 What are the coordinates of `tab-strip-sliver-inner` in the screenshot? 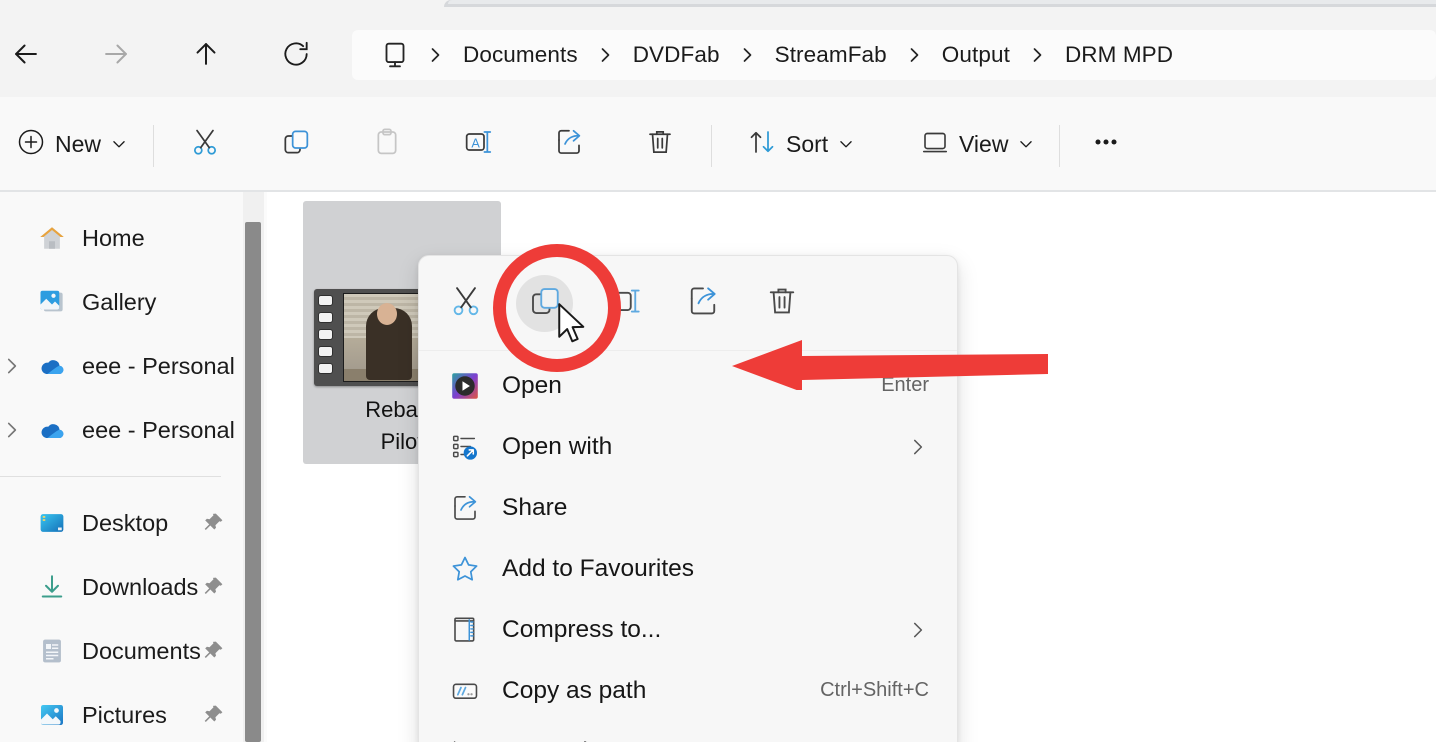 It's located at (942, 2).